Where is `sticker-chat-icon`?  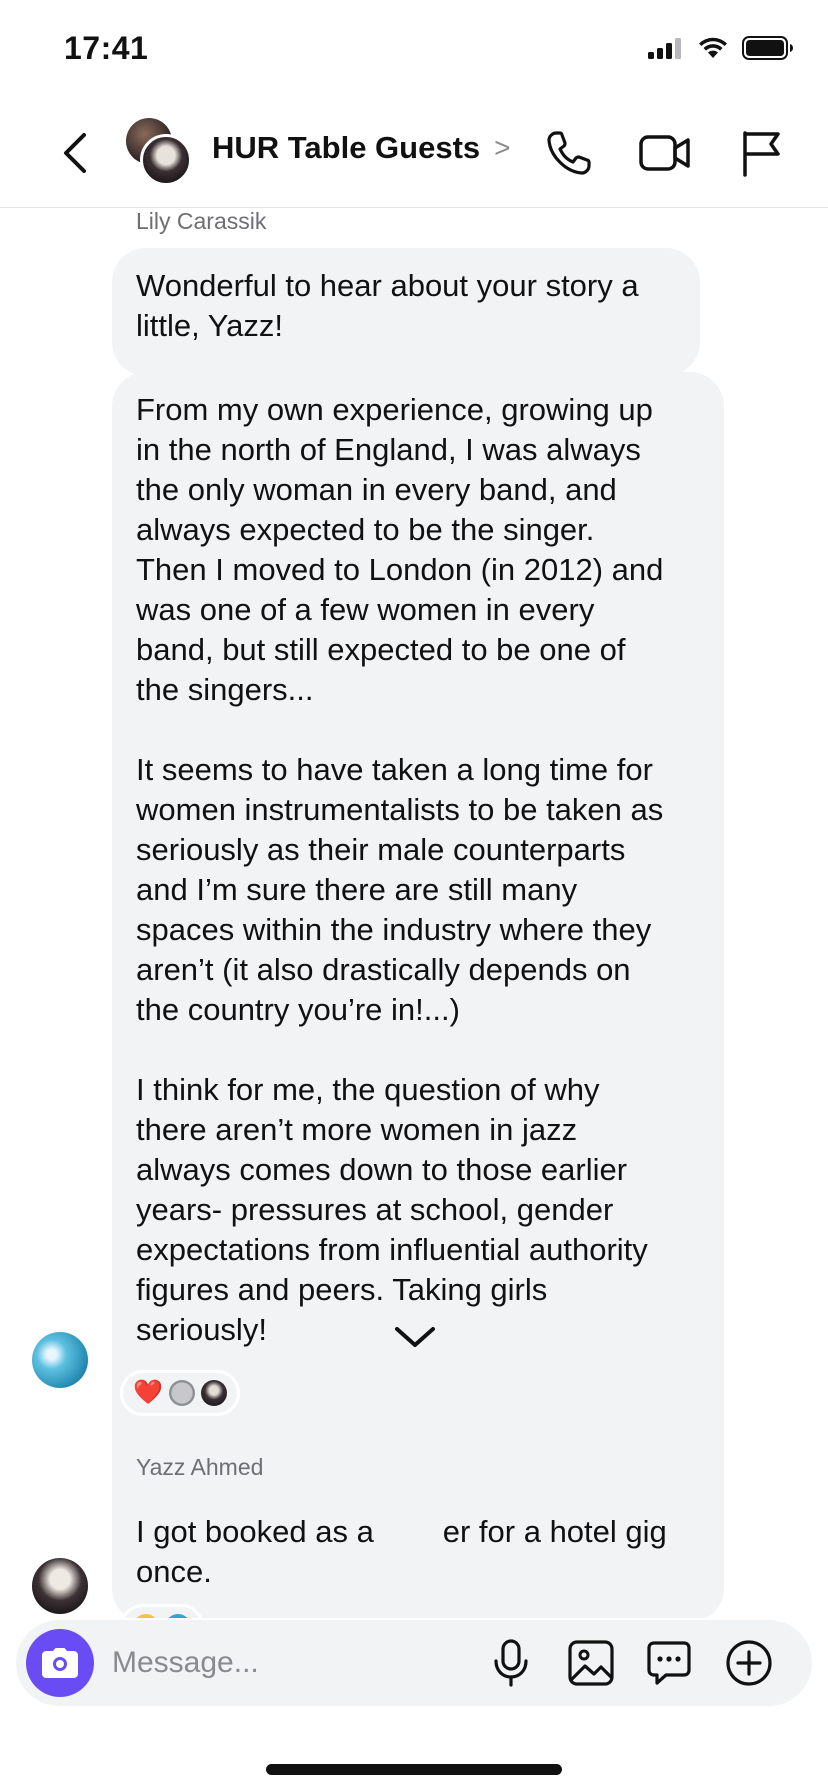 sticker-chat-icon is located at coordinates (669, 1663).